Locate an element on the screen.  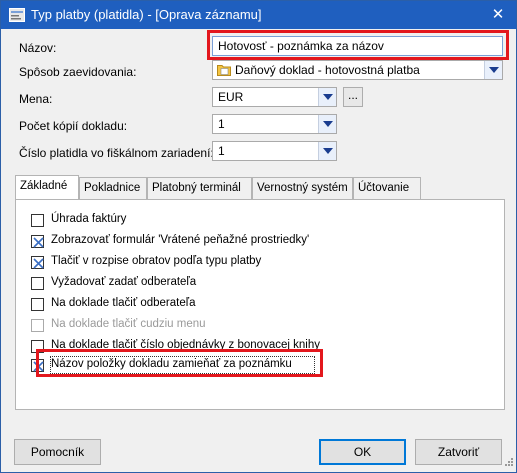
sposob-select: Daňový doklad - hotovostná platba is located at coordinates (357, 70).